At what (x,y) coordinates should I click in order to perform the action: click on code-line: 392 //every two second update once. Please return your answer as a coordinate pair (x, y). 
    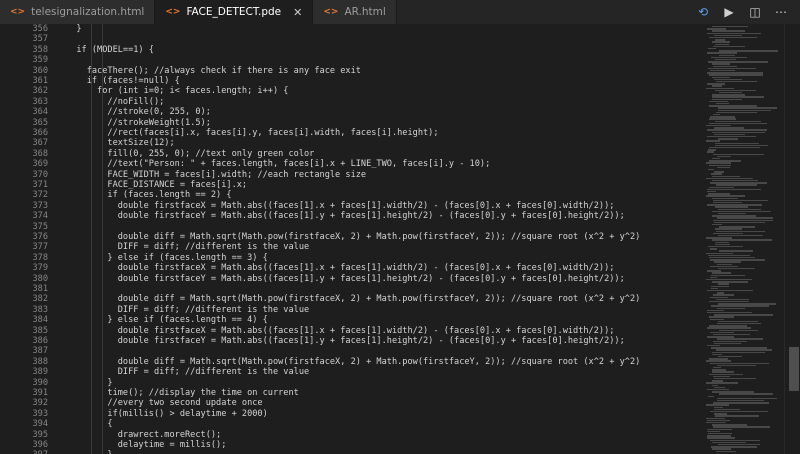
    Looking at the image, I should click on (352, 403).